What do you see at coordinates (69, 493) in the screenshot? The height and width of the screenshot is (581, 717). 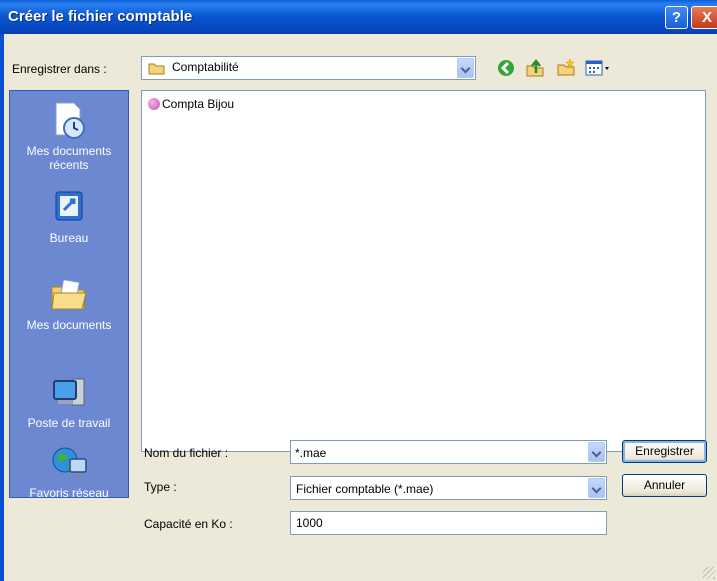 I see `place-label-network: Favoris réseau` at bounding box center [69, 493].